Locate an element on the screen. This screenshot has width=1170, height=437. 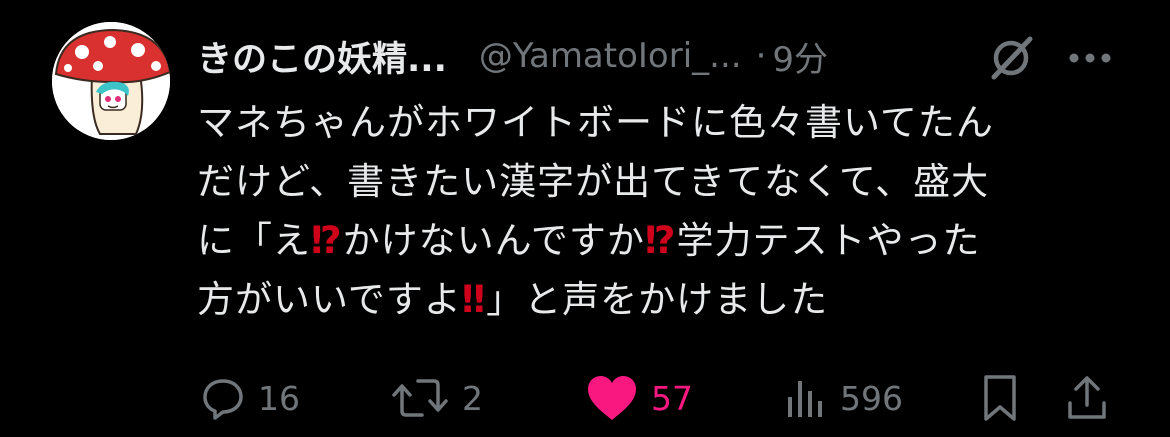
bookmark-button is located at coordinates (1000, 398).